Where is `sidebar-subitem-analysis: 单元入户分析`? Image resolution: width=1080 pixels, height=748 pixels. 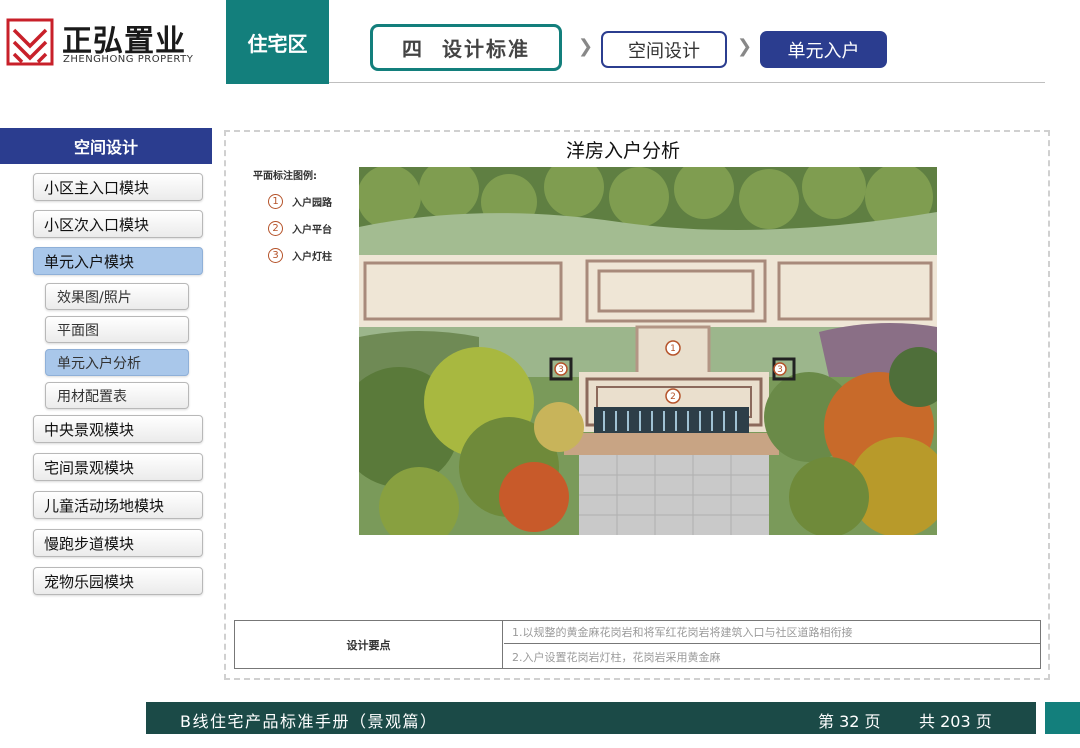 sidebar-subitem-analysis: 单元入户分析 is located at coordinates (117, 362).